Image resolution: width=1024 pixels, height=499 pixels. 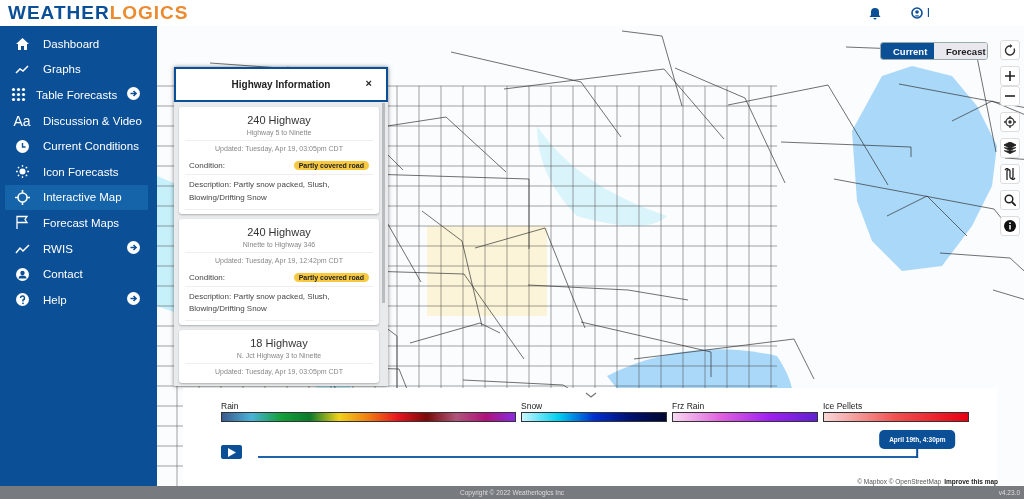 What do you see at coordinates (1010, 174) in the screenshot?
I see `route-icon` at bounding box center [1010, 174].